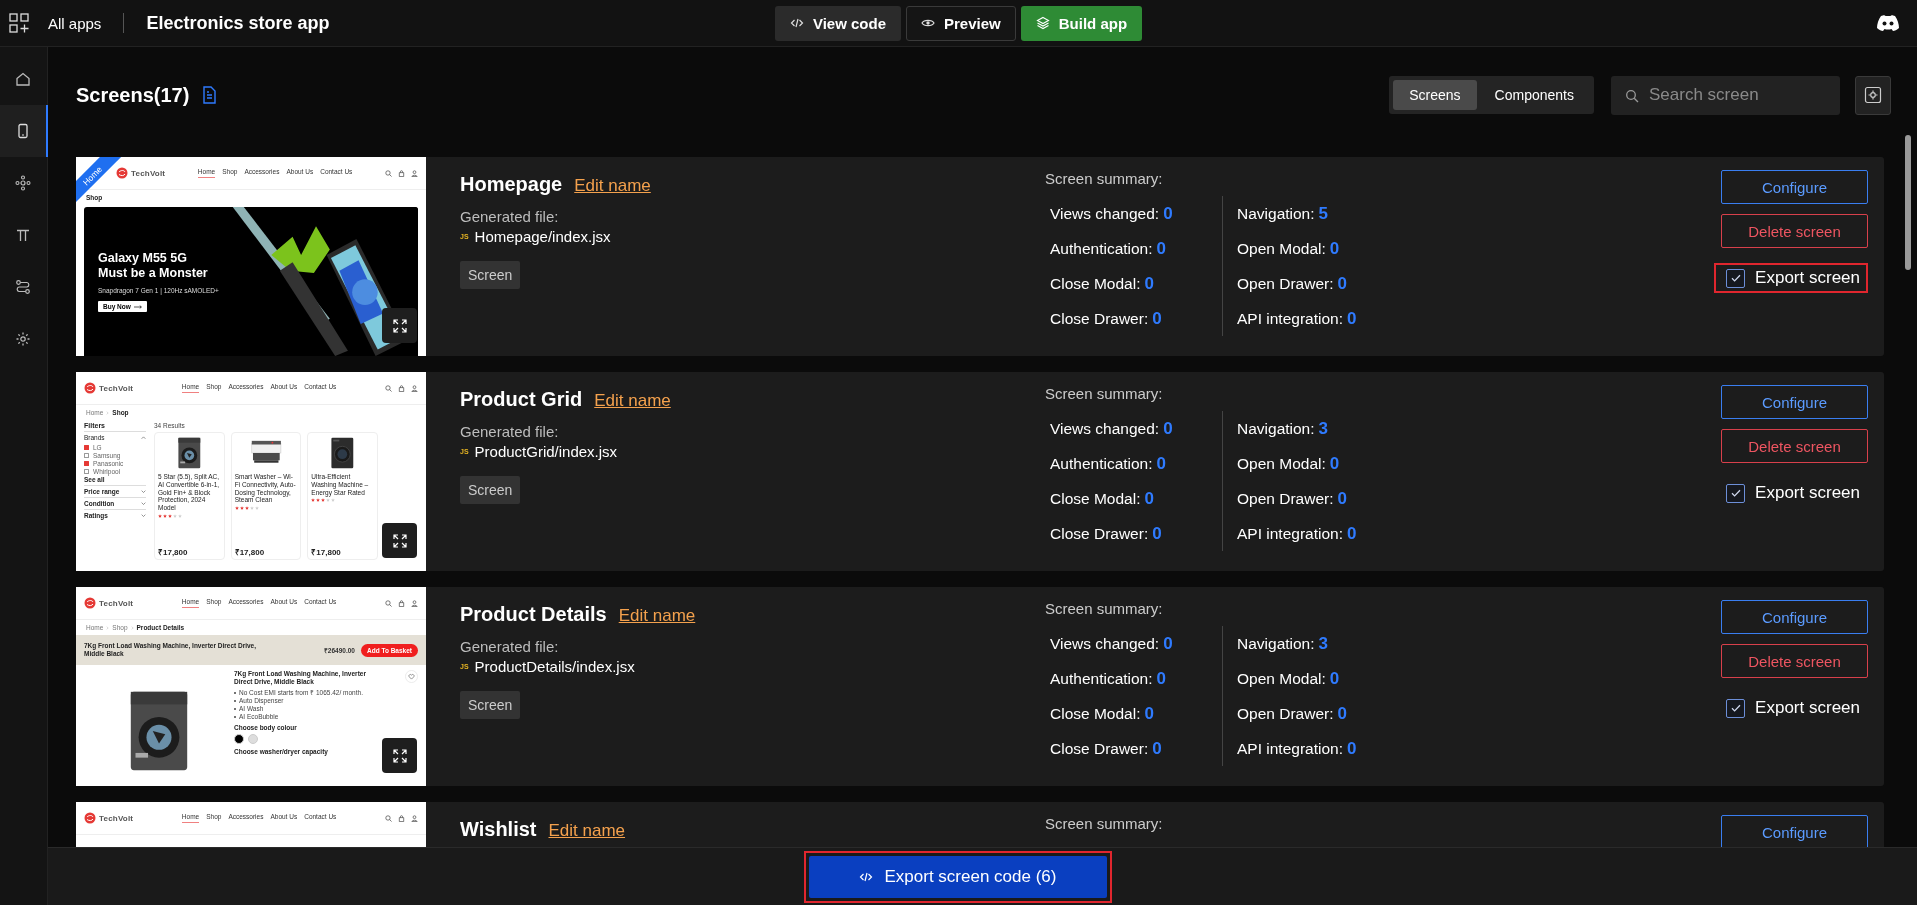 The image size is (1917, 905). Describe the element at coordinates (23, 183) in the screenshot. I see `nodes-icon` at that location.